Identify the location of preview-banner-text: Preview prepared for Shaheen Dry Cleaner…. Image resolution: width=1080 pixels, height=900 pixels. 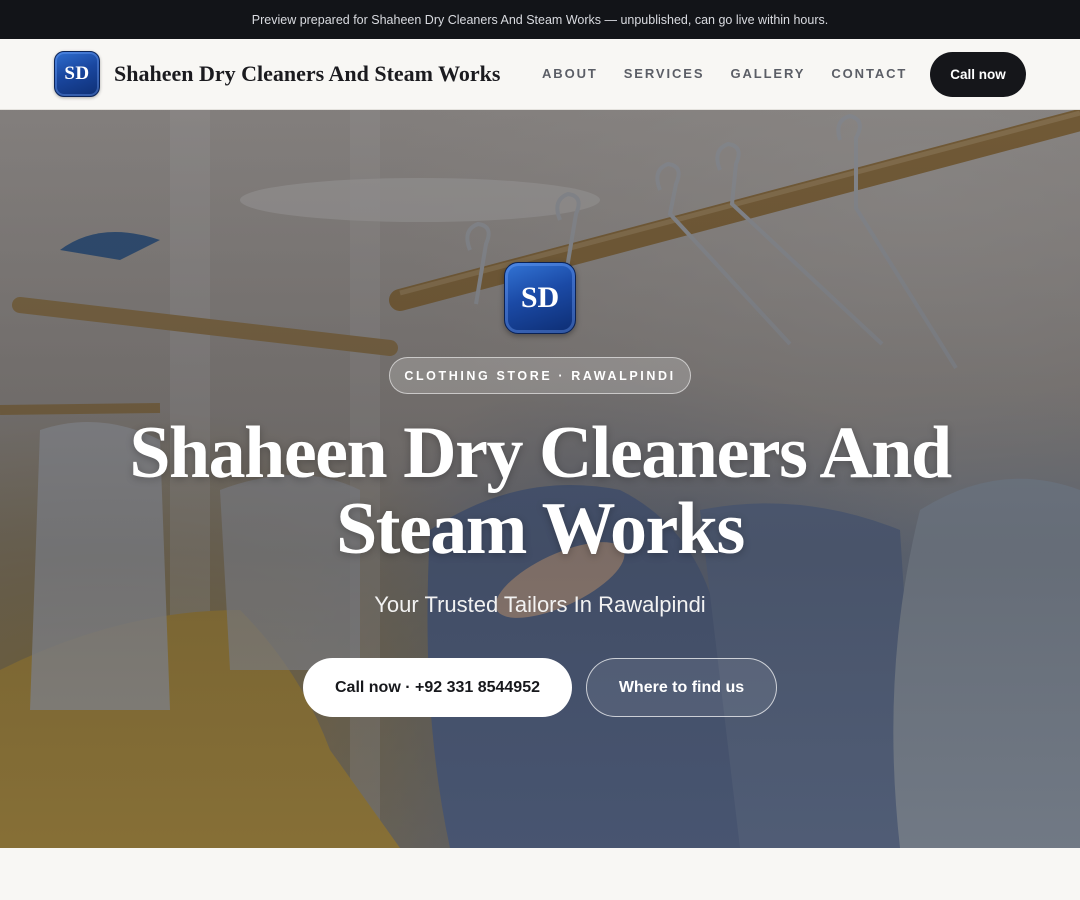
(540, 19).